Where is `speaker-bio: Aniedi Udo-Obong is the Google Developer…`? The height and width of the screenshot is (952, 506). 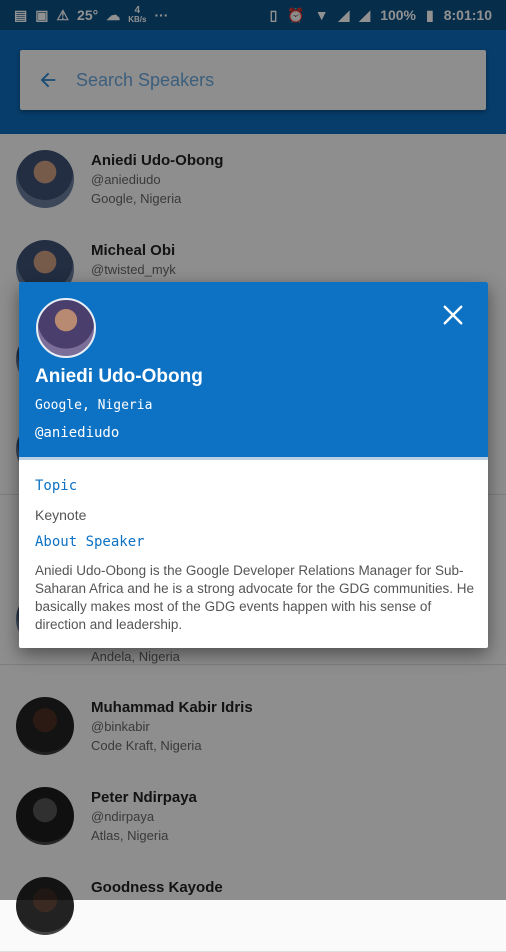 speaker-bio: Aniedi Udo-Obong is the Google Developer… is located at coordinates (254, 597).